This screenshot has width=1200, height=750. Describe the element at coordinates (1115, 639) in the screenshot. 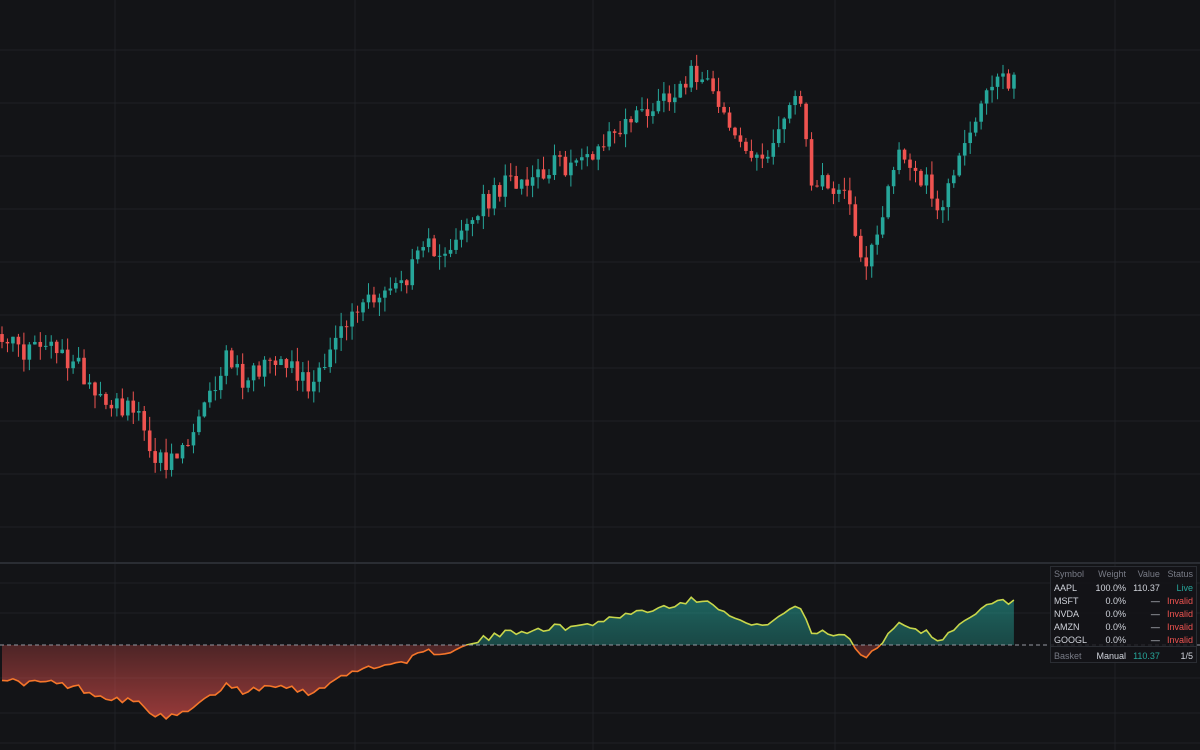

I see `row-weight: 0.0%` at that location.